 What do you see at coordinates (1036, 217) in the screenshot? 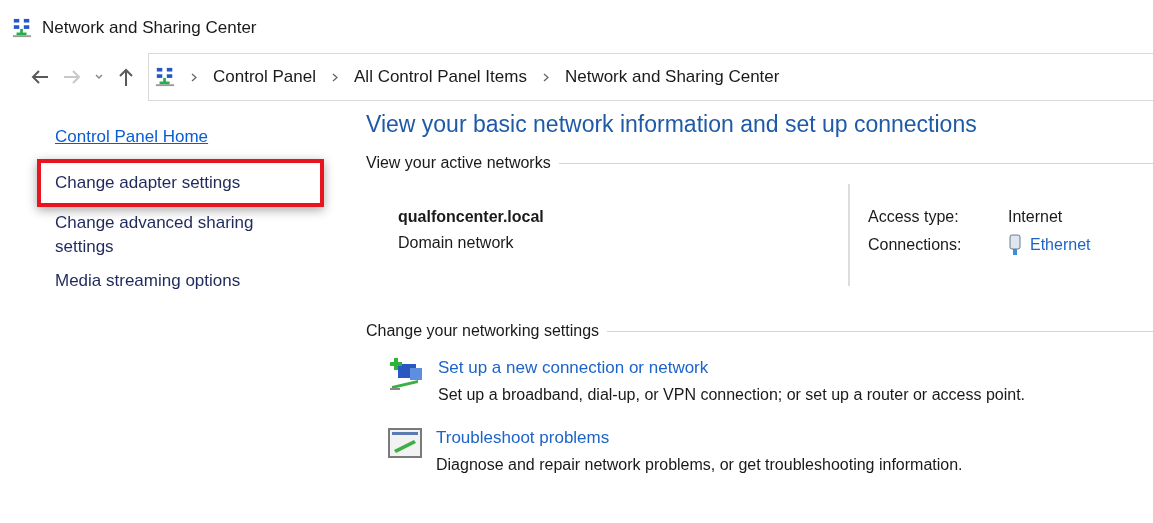
I see `access-type-value: Internet` at bounding box center [1036, 217].